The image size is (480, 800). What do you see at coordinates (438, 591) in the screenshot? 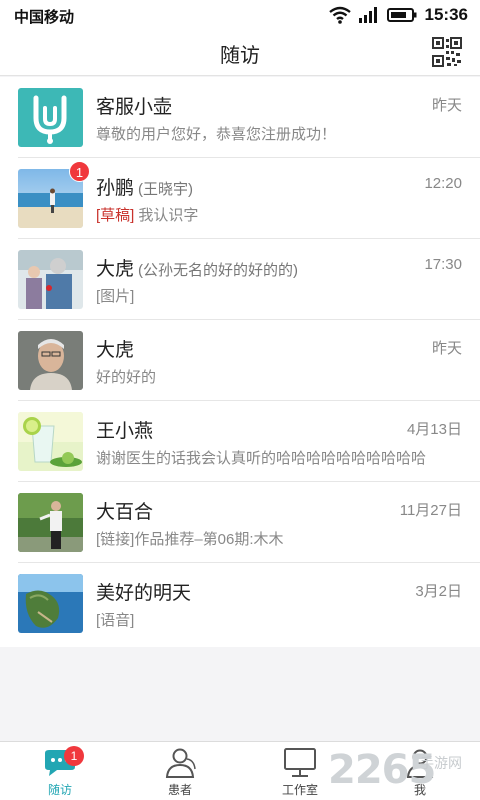
I see `message-time: 3月2日` at bounding box center [438, 591].